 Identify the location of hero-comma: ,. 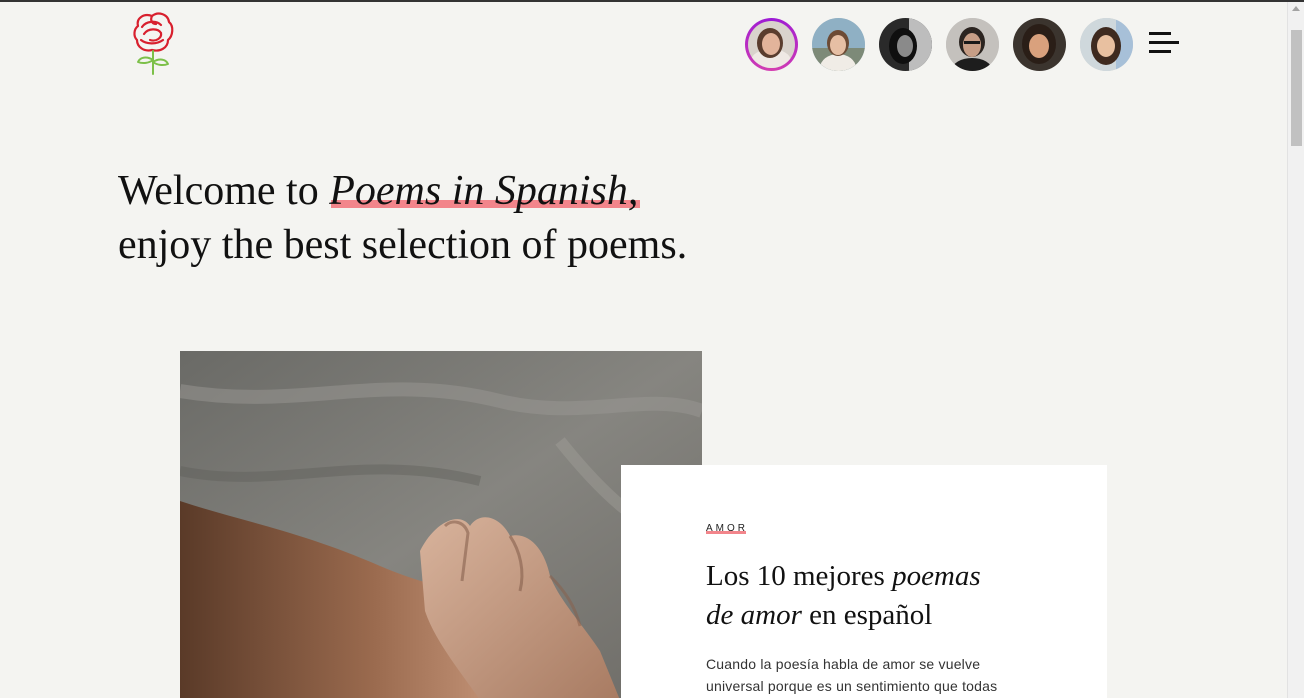
(633, 191).